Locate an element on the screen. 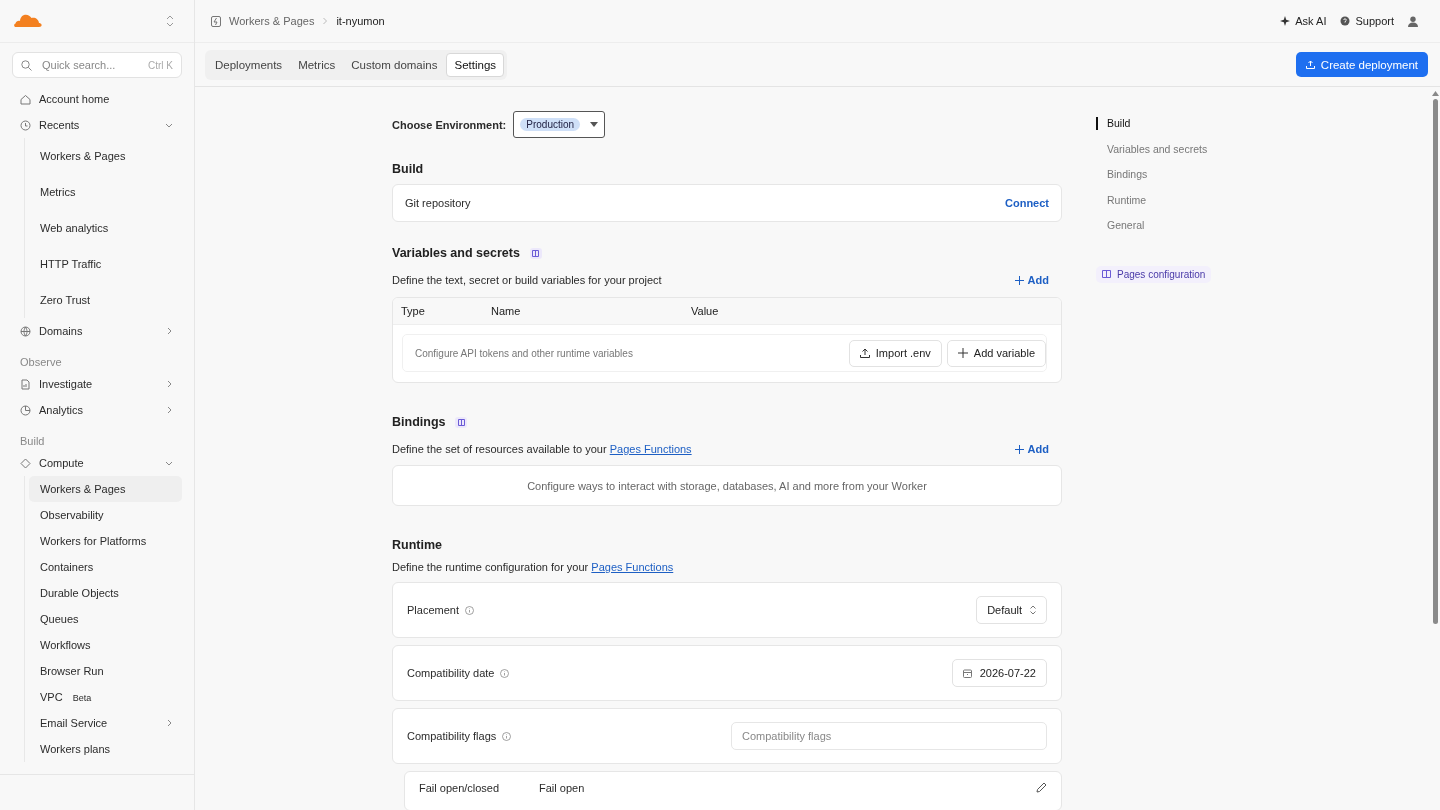 The height and width of the screenshot is (810, 1440). column-header: Value is located at coordinates (705, 311).